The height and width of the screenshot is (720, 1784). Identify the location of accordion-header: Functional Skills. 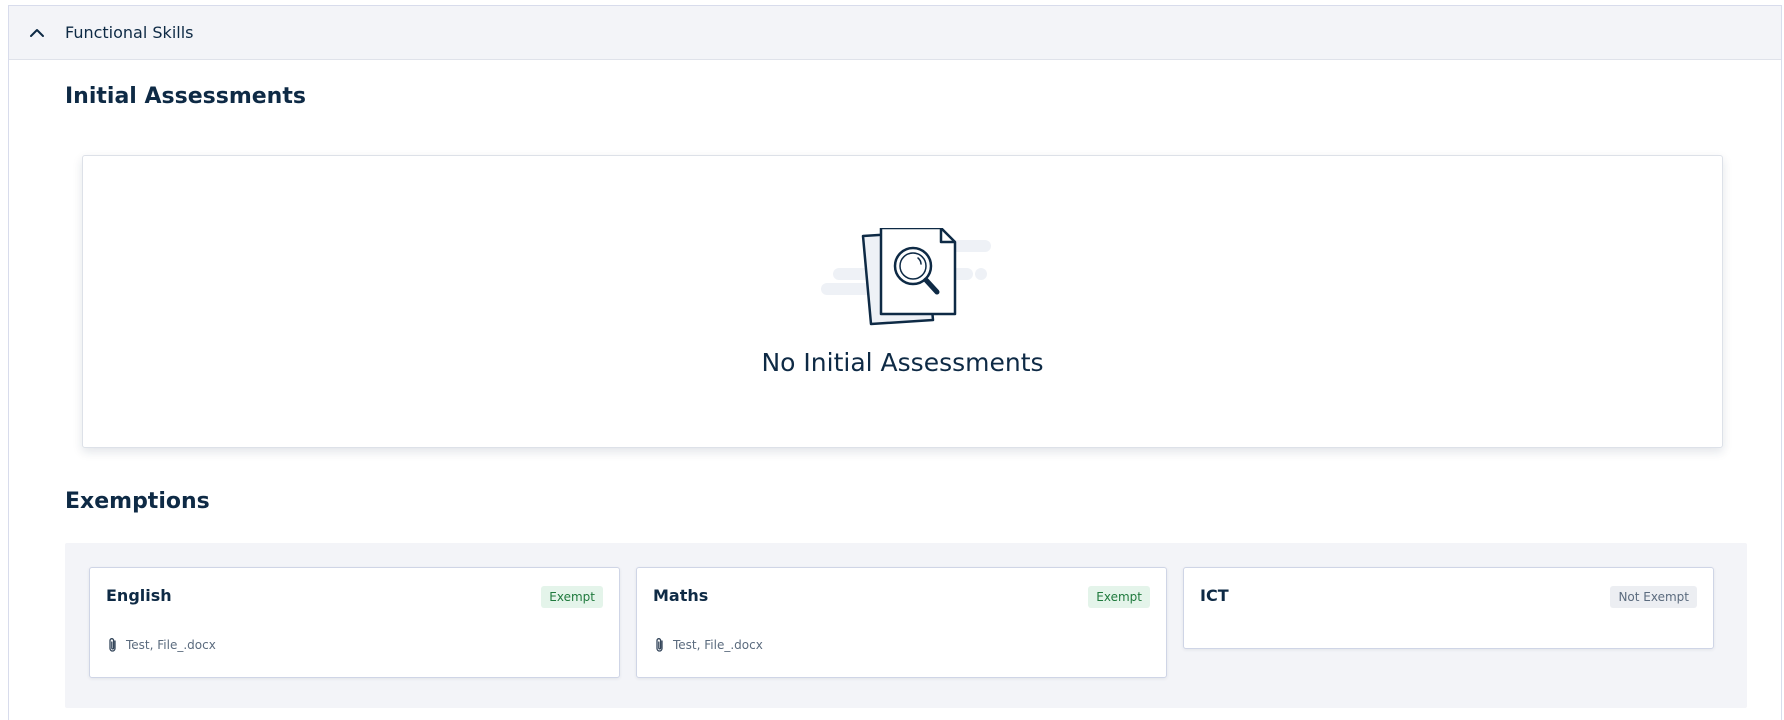
(895, 33).